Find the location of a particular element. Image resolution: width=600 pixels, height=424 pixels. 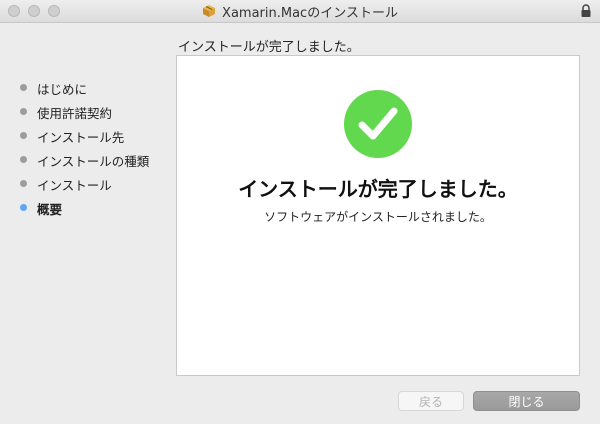

title-bar: Xamarin.Macのインストール is located at coordinates (300, 11).